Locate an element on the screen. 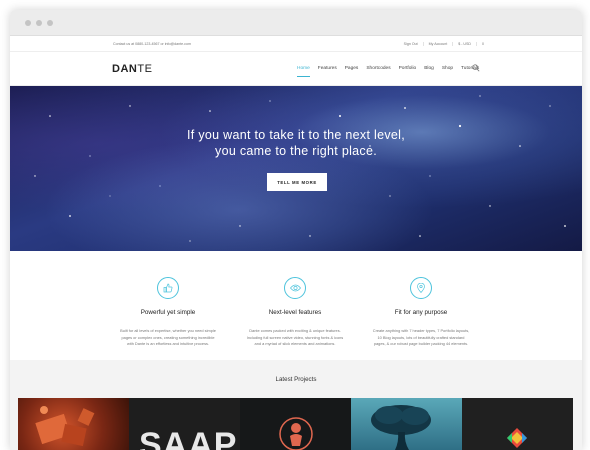 The height and width of the screenshot is (450, 590). account-links: Sign Out My Account $ - USD 0 is located at coordinates (444, 44).